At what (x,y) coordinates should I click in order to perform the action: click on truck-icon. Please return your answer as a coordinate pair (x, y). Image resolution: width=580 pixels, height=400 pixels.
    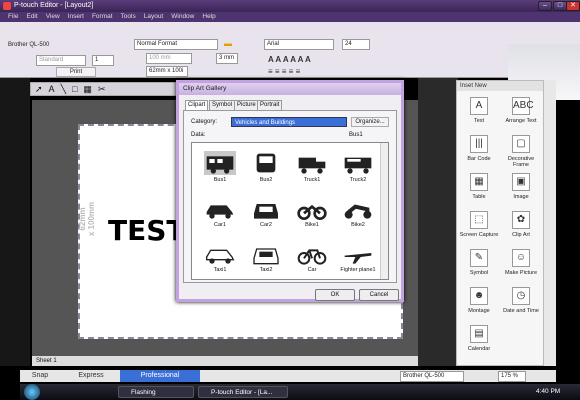
    Looking at the image, I should click on (312, 165).